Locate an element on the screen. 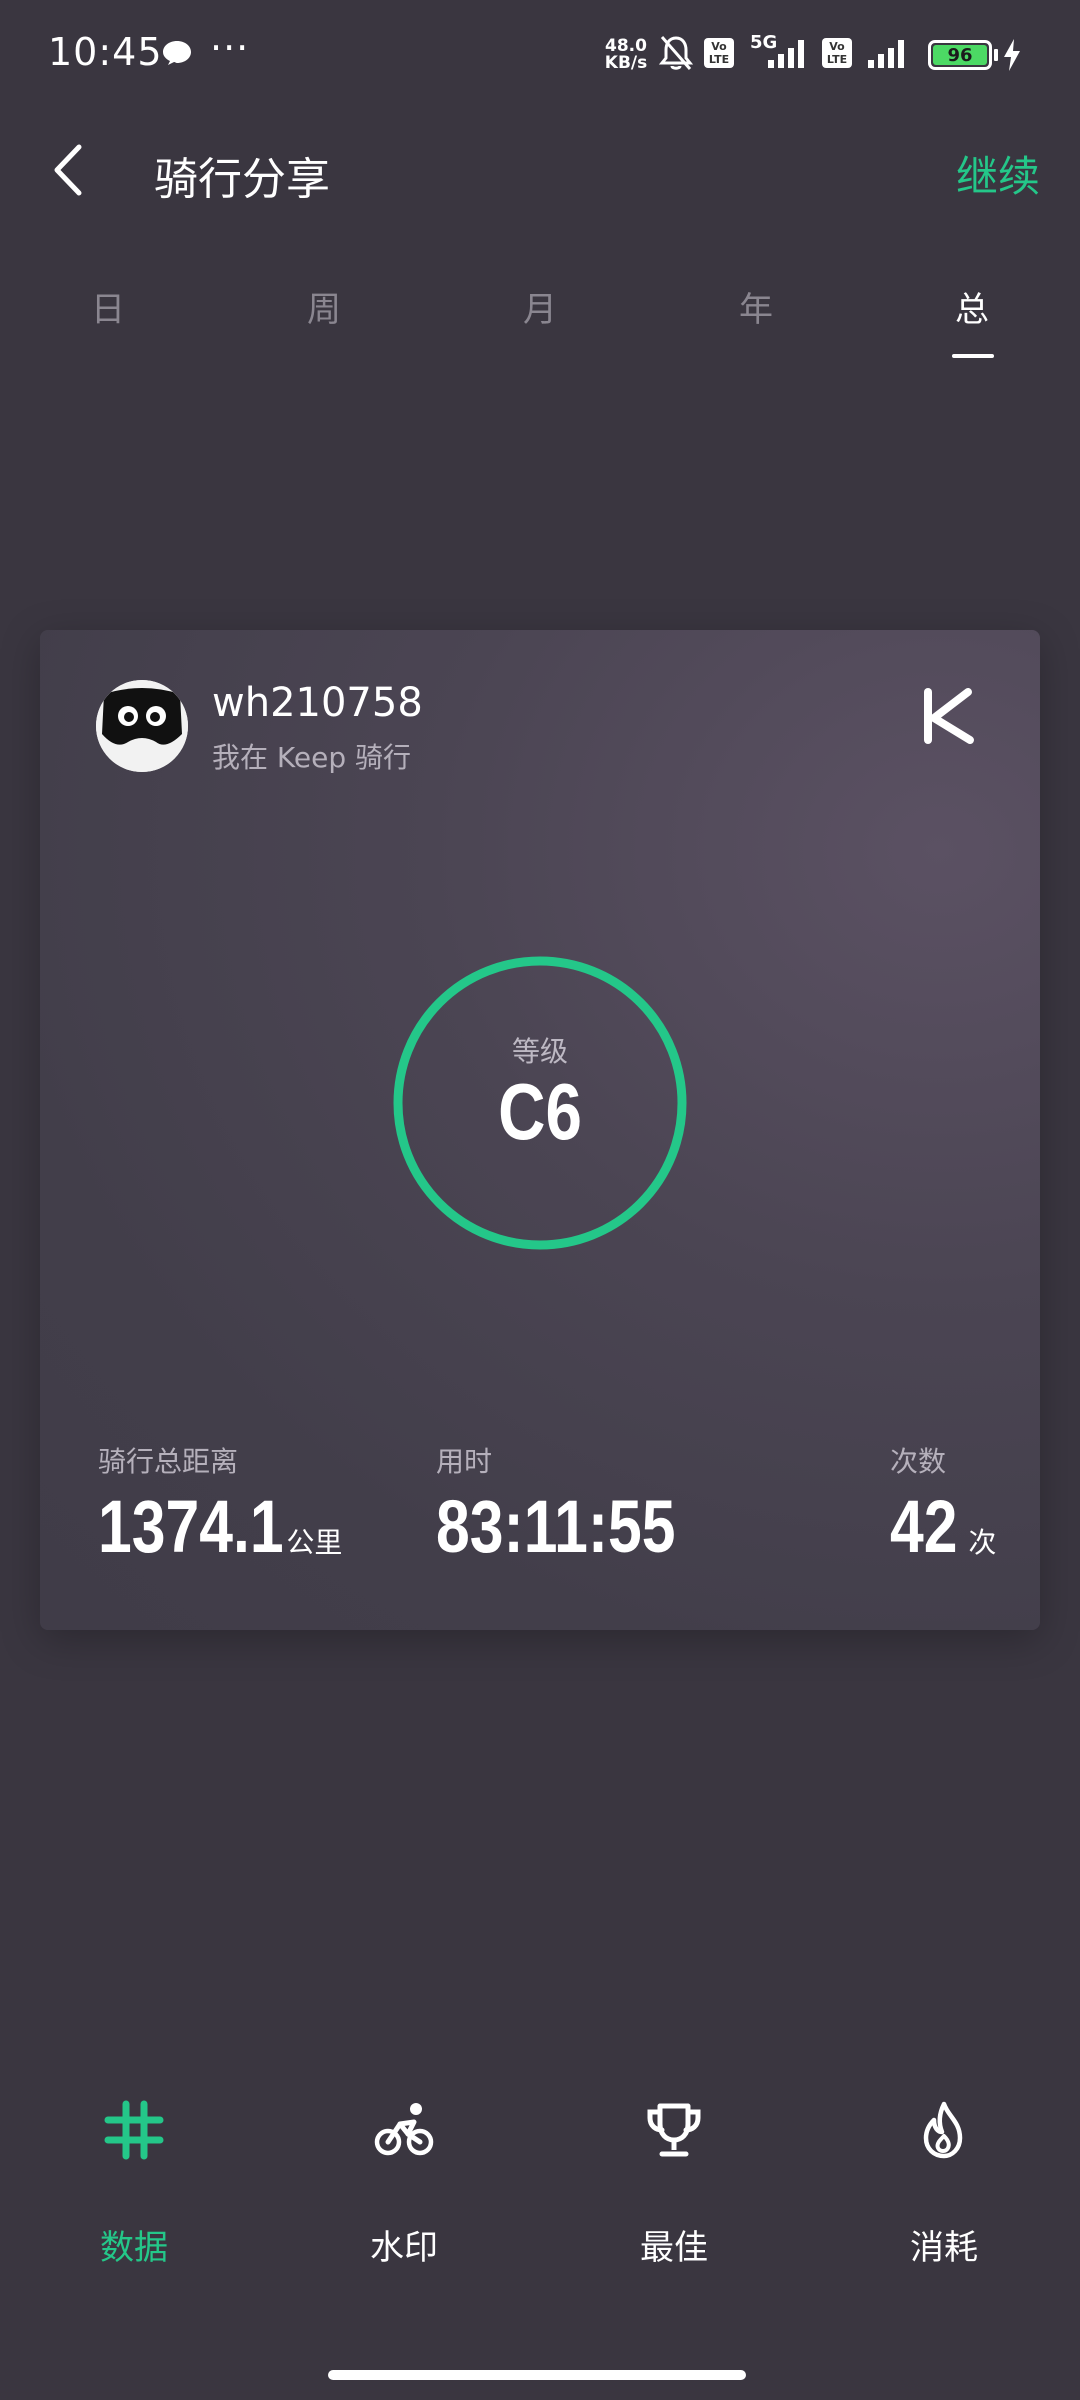 This screenshot has height=2400, width=1080. action-label: 数据 is located at coordinates (134, 2248).